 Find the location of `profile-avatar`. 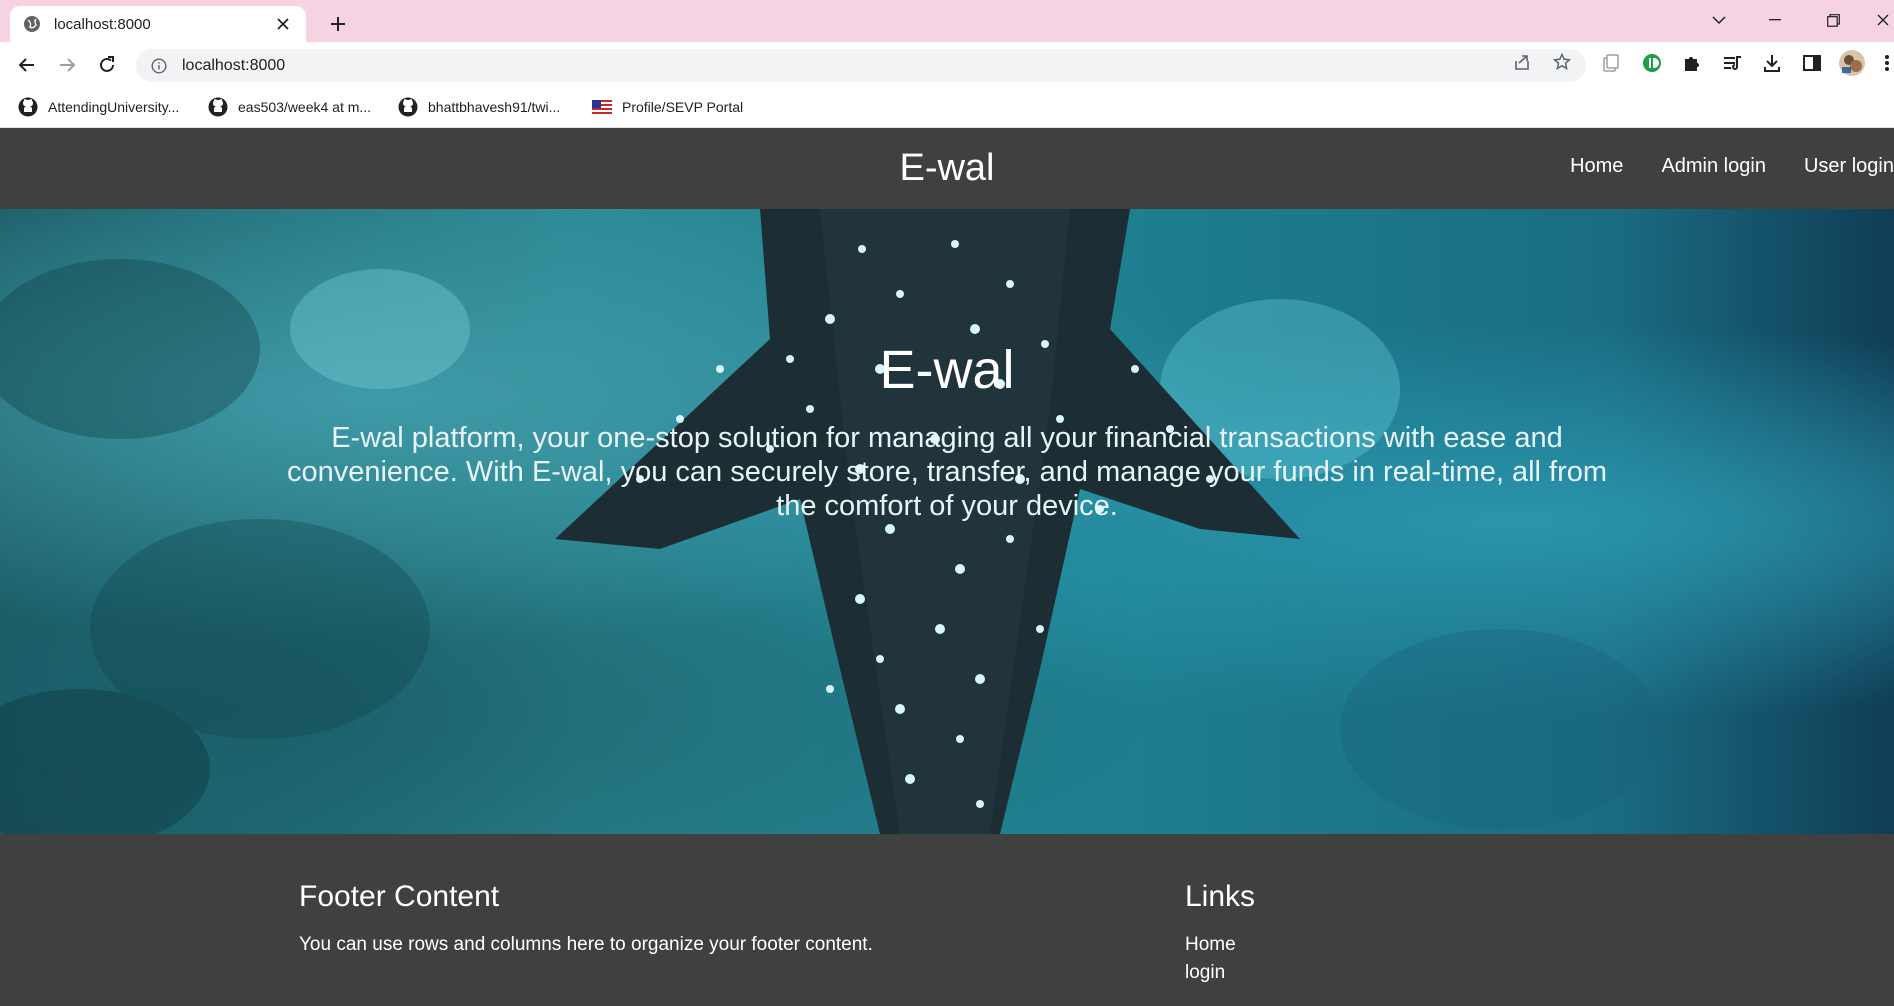

profile-avatar is located at coordinates (1852, 63).